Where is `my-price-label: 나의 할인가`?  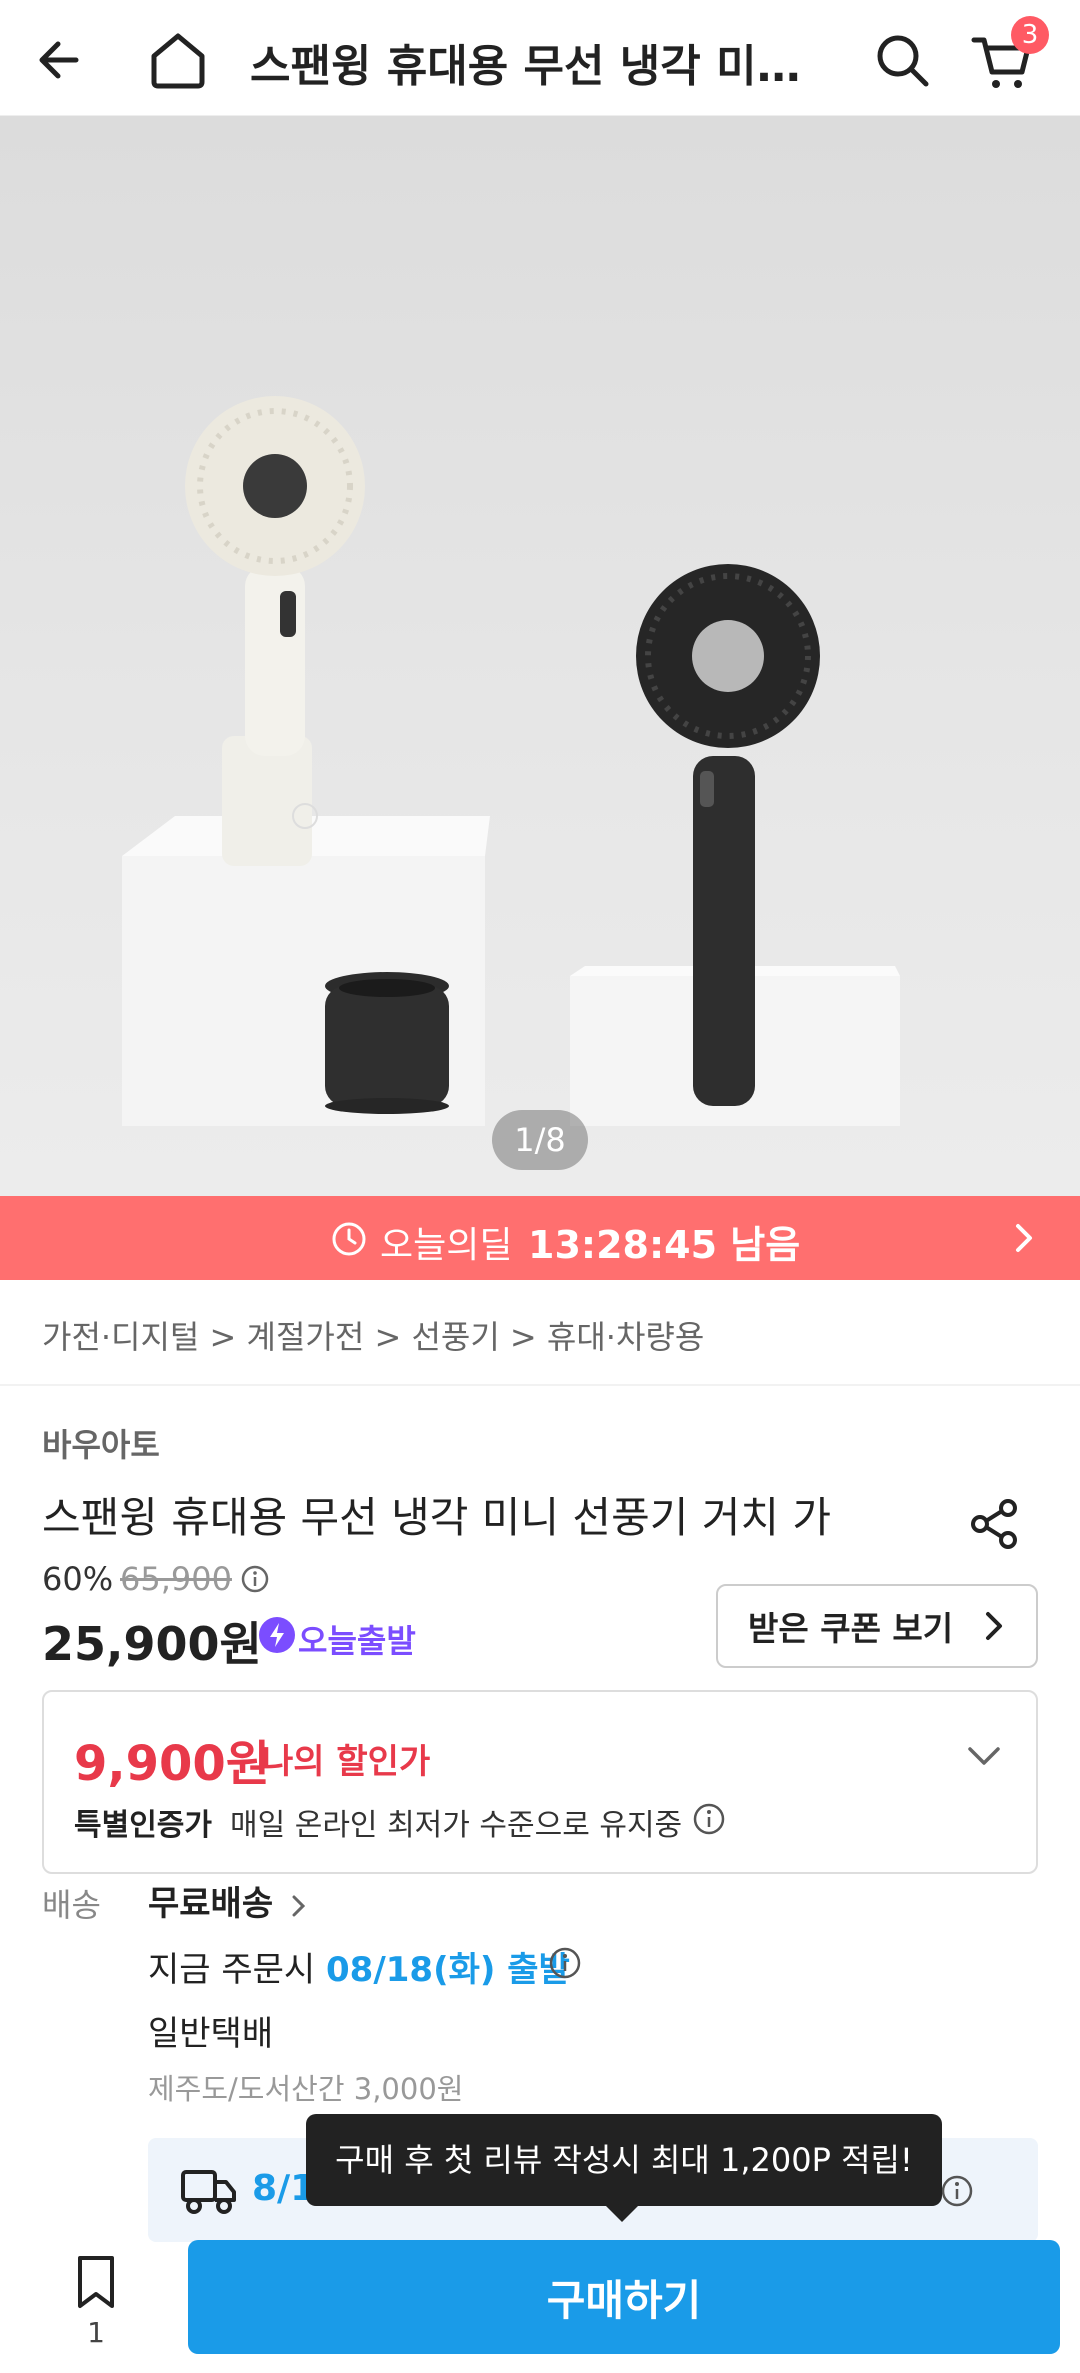
my-price-label: 나의 할인가 is located at coordinates (346, 1762).